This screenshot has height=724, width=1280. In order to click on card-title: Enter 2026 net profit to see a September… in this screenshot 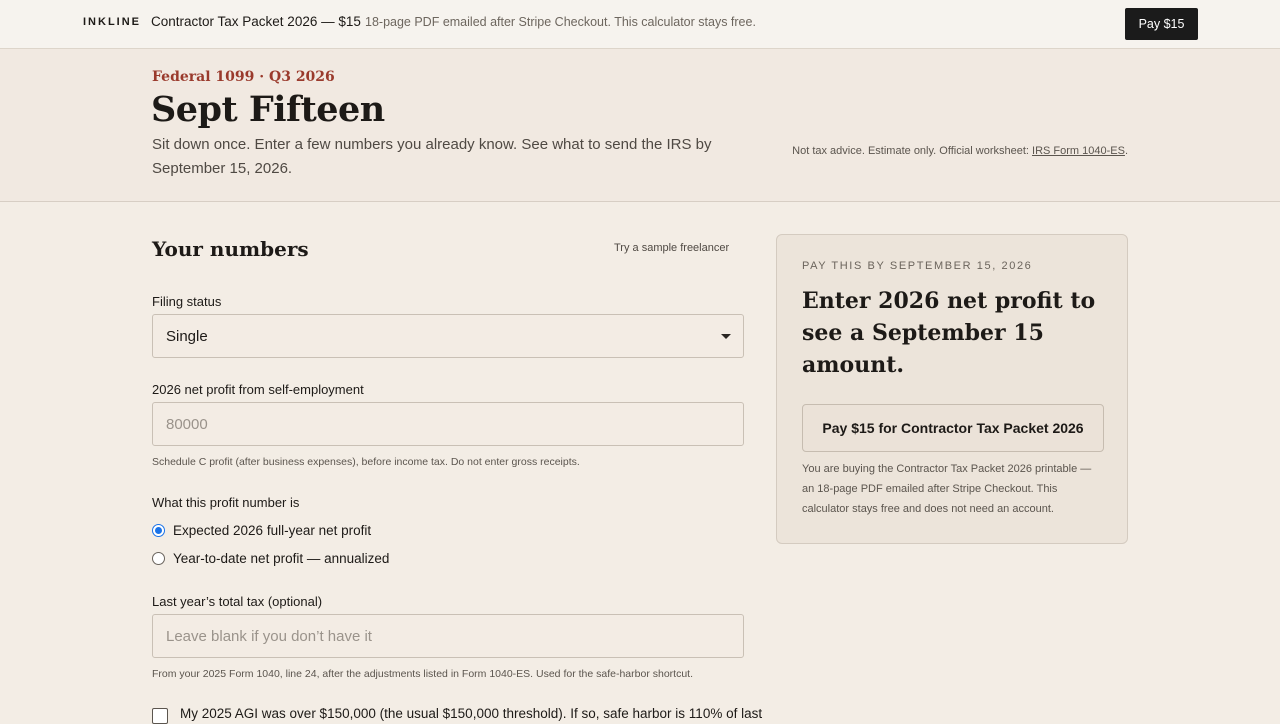, I will do `click(949, 333)`.